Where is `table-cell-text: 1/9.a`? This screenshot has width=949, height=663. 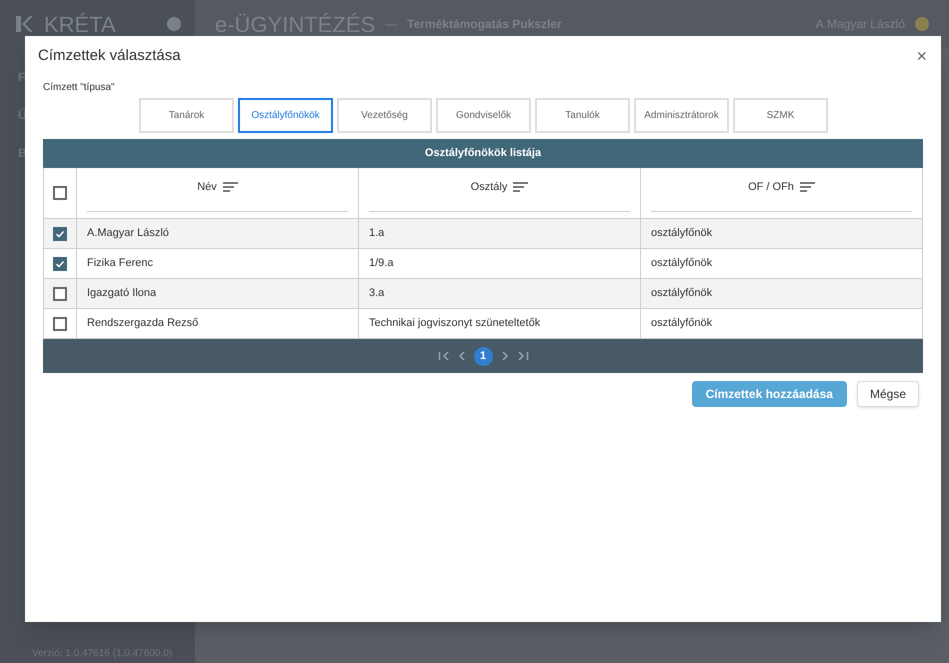 table-cell-text: 1/9.a is located at coordinates (381, 264).